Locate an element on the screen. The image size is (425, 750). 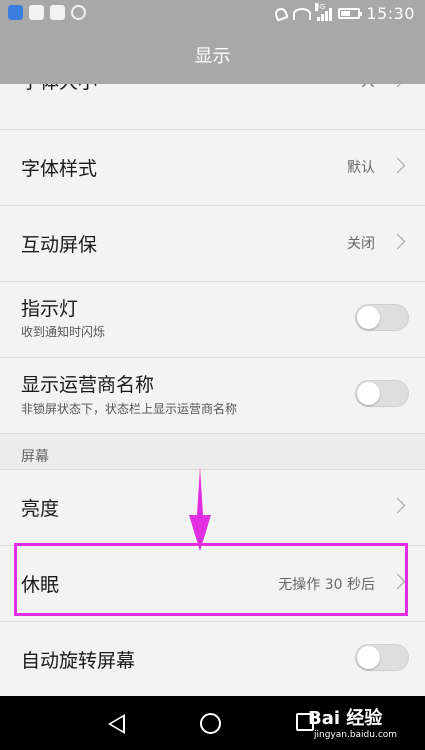
setting-subtitle: 非锁屏状态下，状态栏上显示运营商名称 is located at coordinates (129, 409).